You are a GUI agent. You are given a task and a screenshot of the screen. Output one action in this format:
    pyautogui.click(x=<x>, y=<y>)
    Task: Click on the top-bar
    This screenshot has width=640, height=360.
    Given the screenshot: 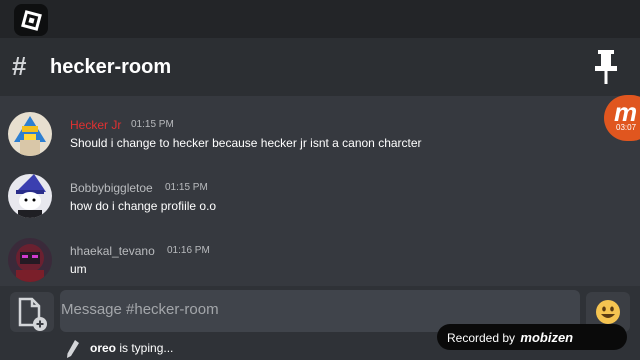 What is the action you would take?
    pyautogui.click(x=320, y=19)
    